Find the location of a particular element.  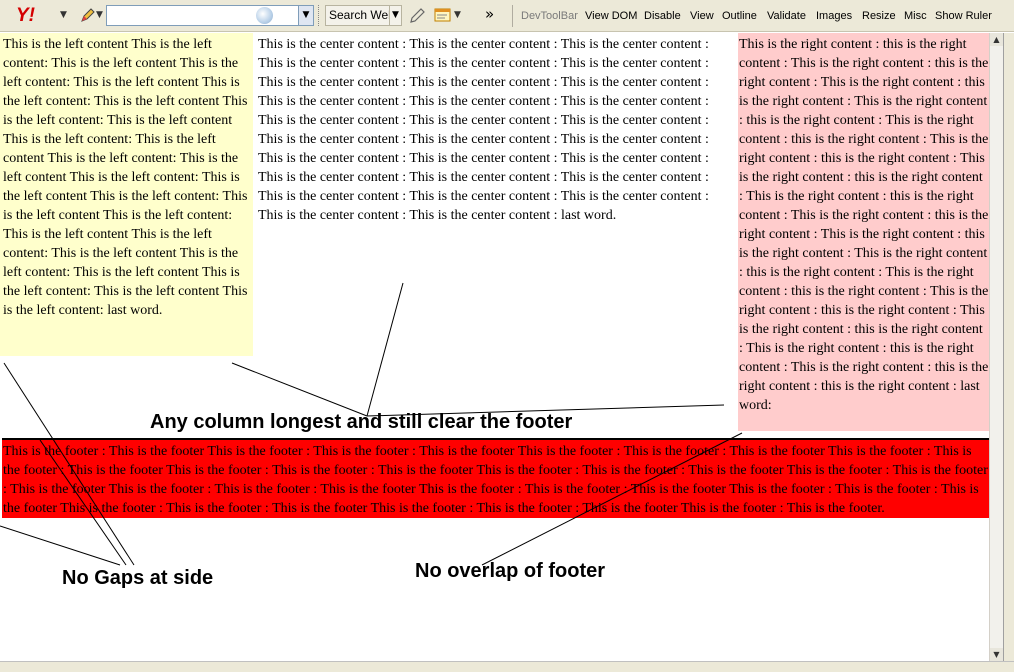

arrow-to-footer-top-right is located at coordinates (612, 499).